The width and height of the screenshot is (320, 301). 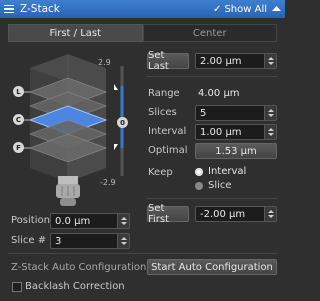 What do you see at coordinates (168, 214) in the screenshot?
I see `set-first-button: Set First` at bounding box center [168, 214].